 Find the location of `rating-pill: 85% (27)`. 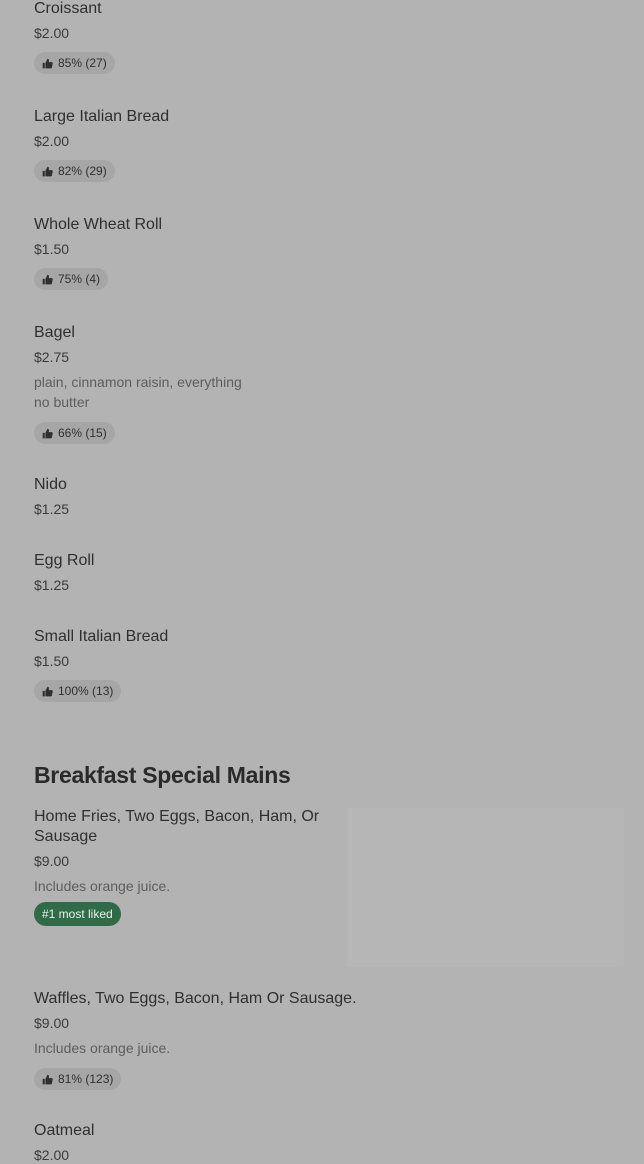

rating-pill: 85% (27) is located at coordinates (74, 63).